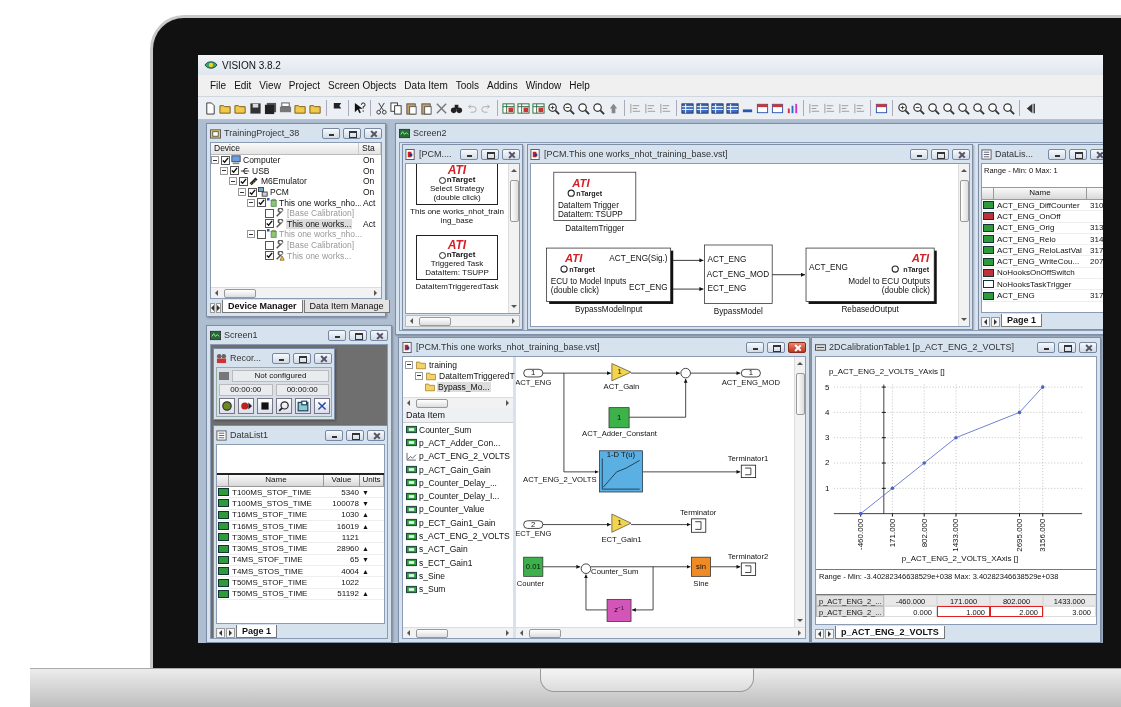  I want to click on clipboard-icon, so click(411, 108).